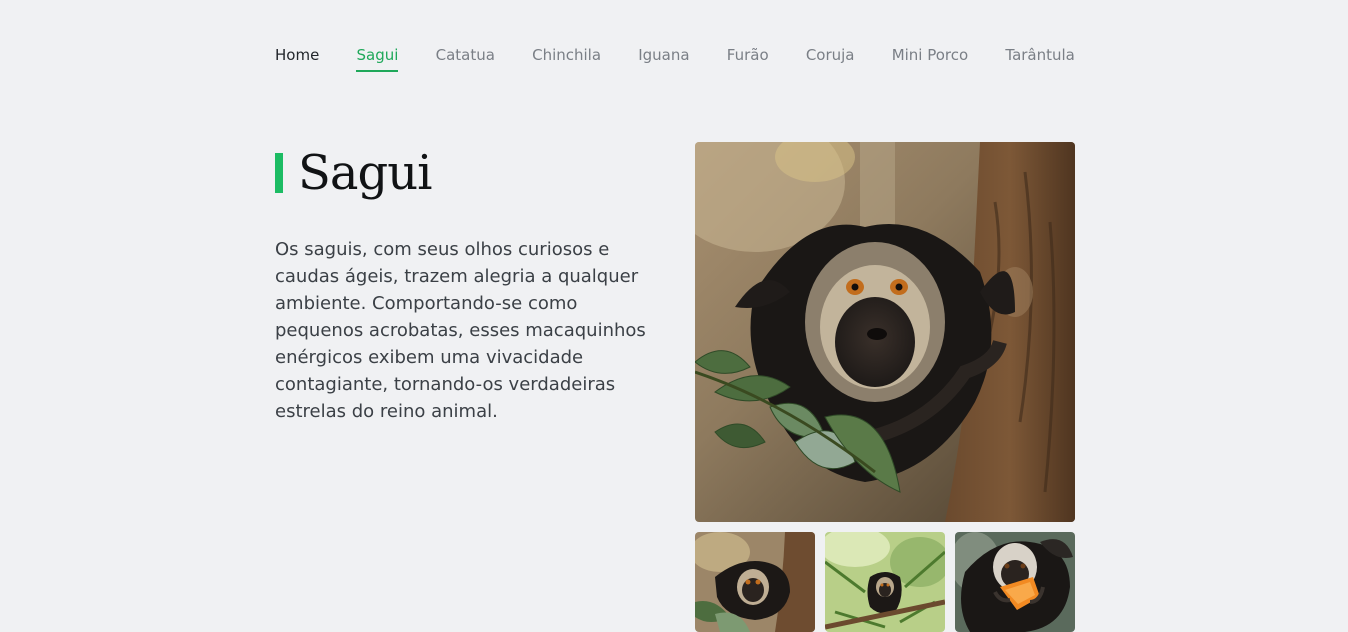  I want to click on nav-link-sagui: Sagui, so click(377, 59).